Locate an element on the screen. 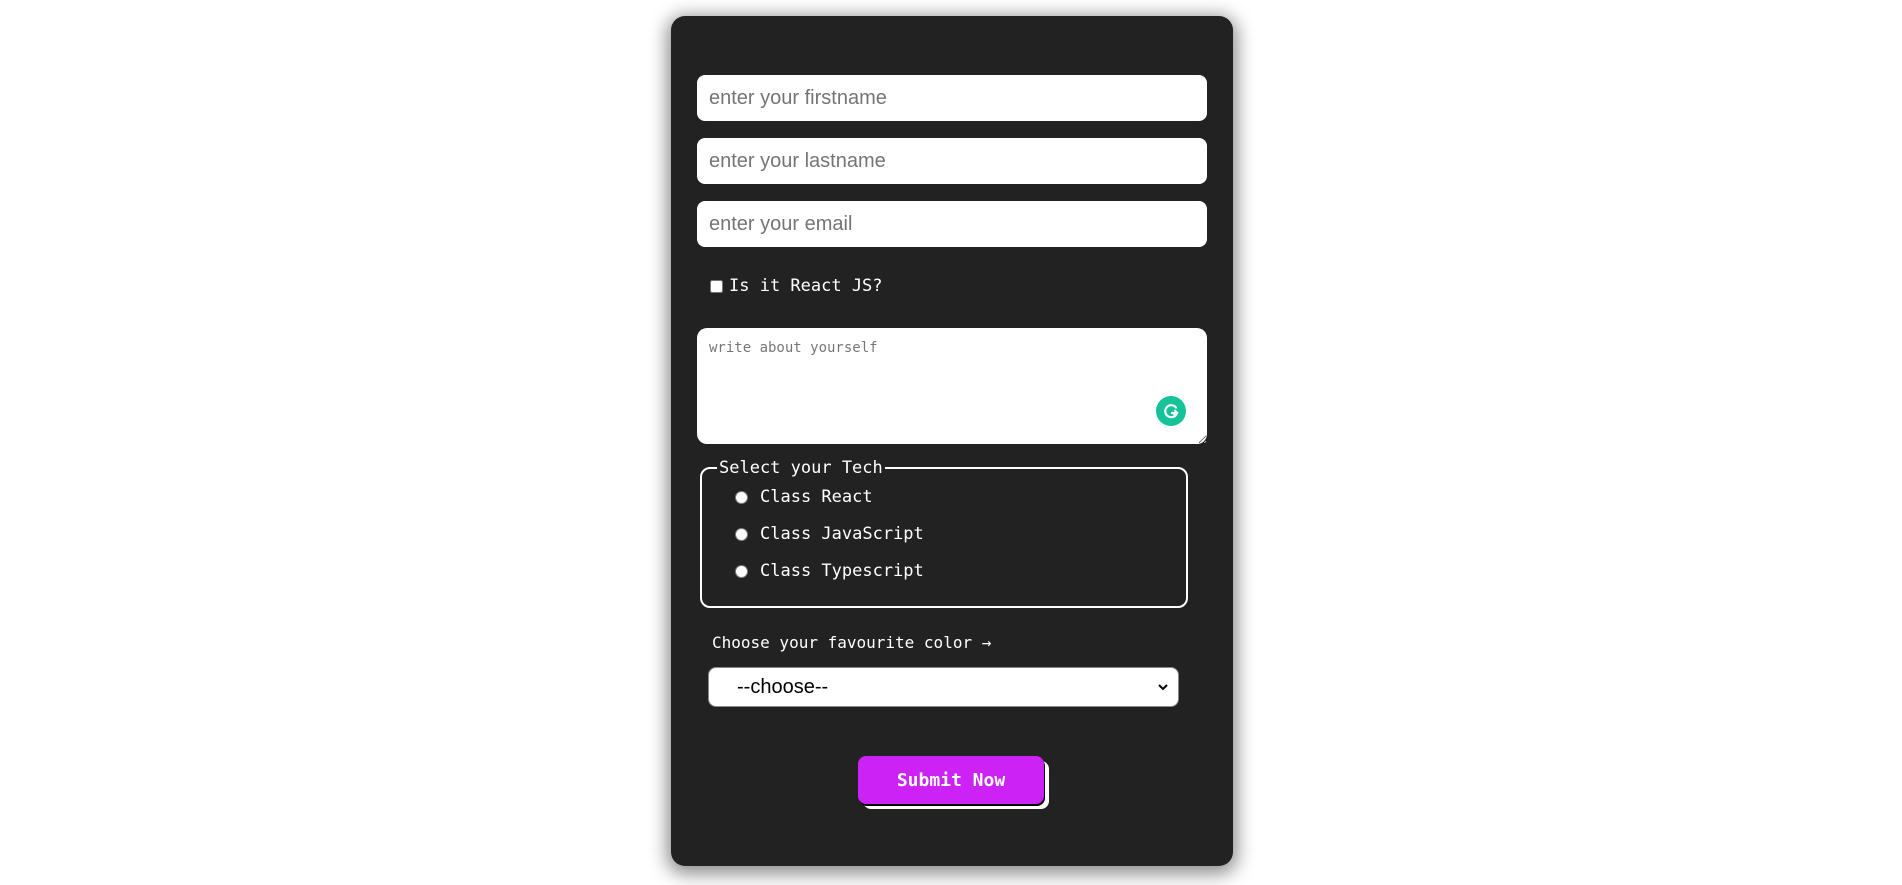 The height and width of the screenshot is (885, 1902). color-label: Choose your favourite color → is located at coordinates (852, 642).